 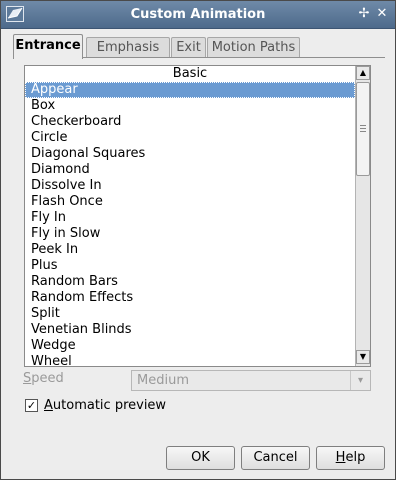 What do you see at coordinates (190, 250) in the screenshot?
I see `list-item: Peek In` at bounding box center [190, 250].